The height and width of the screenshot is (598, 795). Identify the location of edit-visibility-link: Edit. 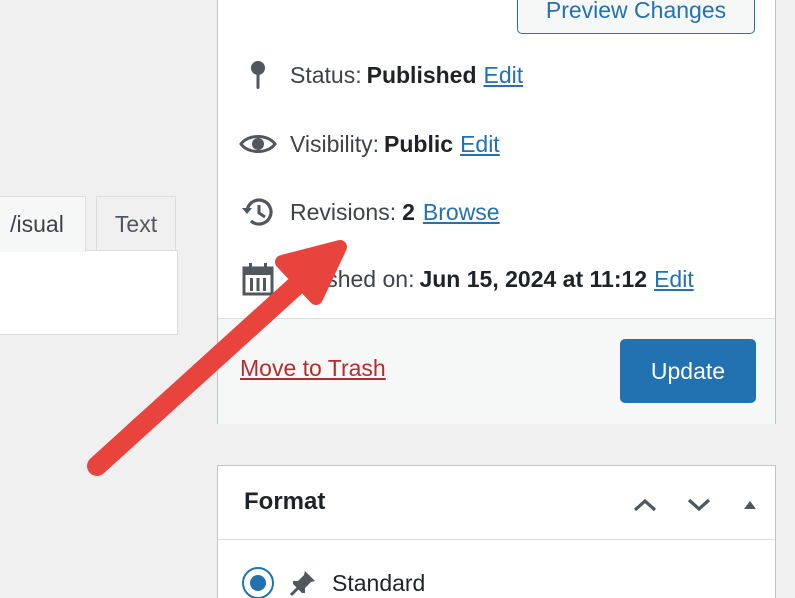
(480, 144).